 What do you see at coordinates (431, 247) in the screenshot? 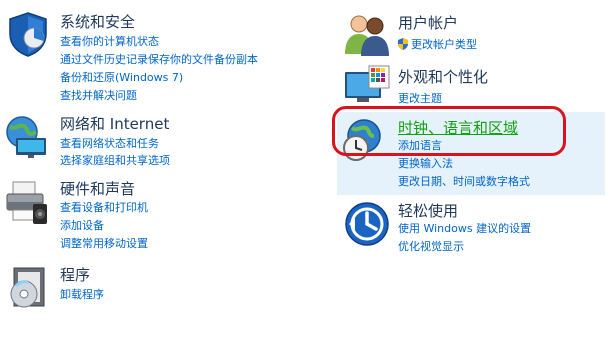
I see `optimize-visual-display-link: 优化视觉显示` at bounding box center [431, 247].